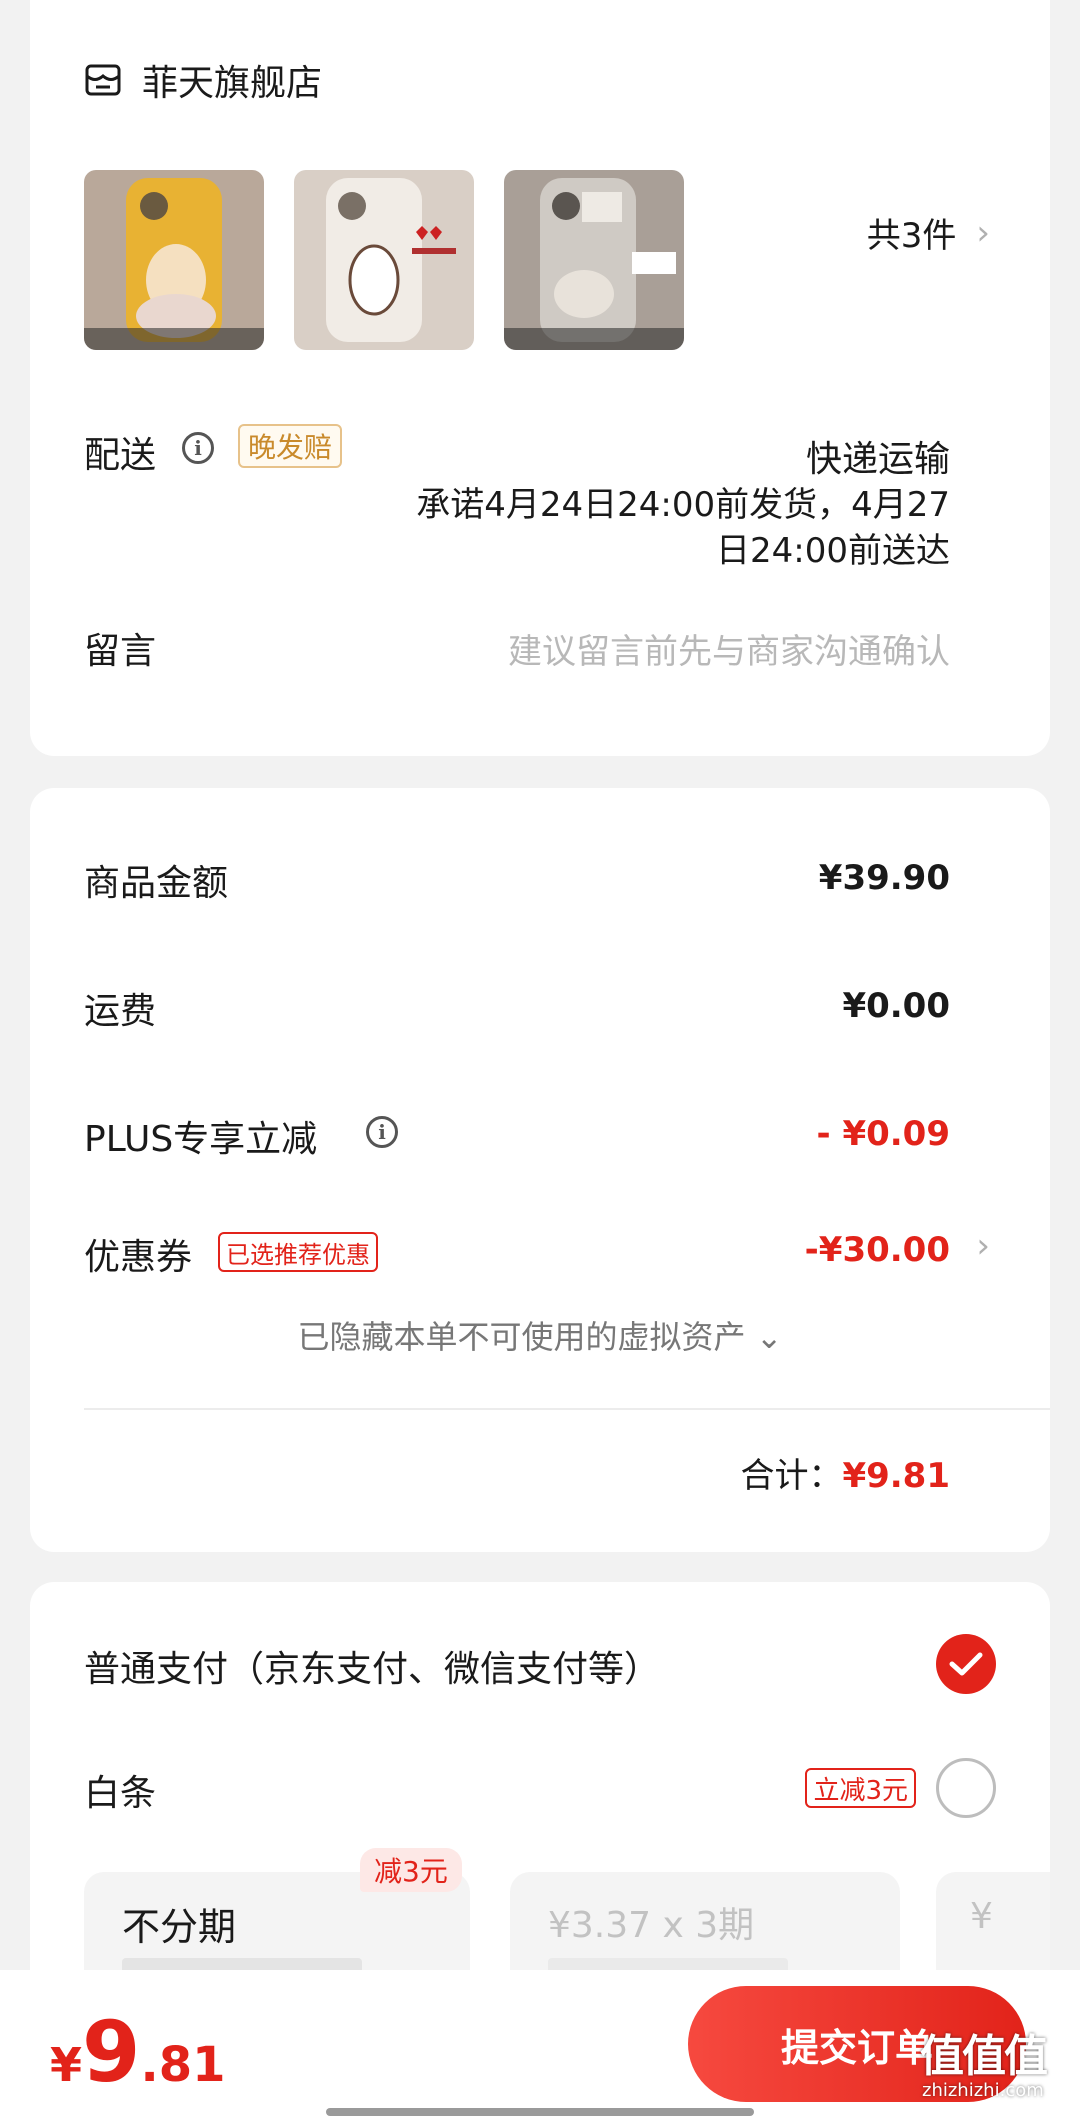 The width and height of the screenshot is (1080, 2120). I want to click on divider, so click(567, 1409).